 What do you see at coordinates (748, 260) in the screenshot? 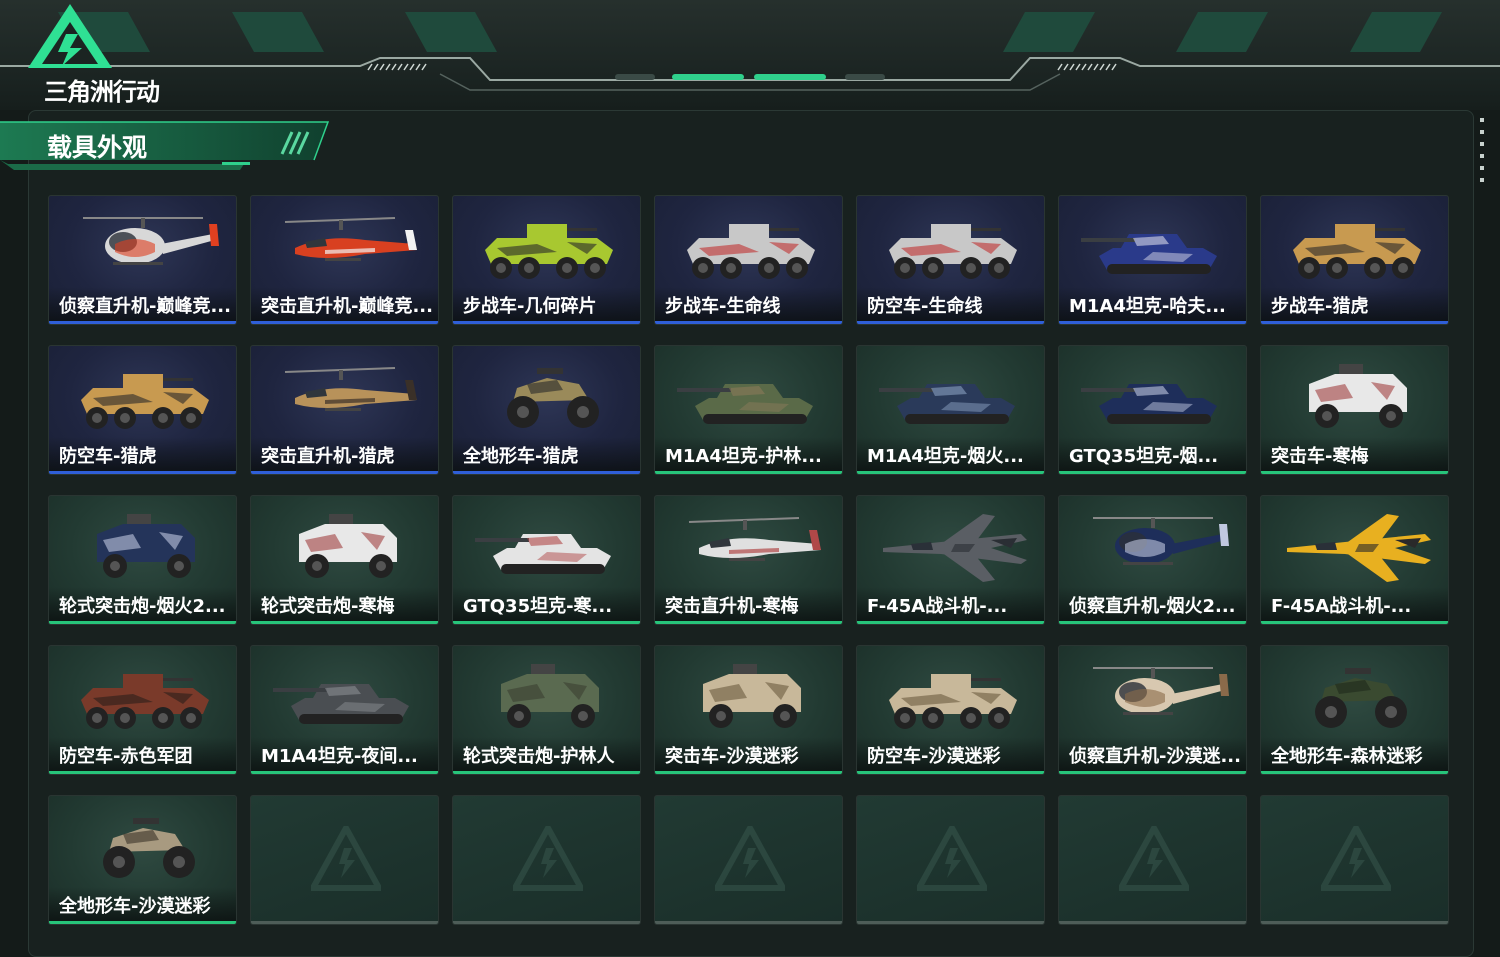
I see `vehicle-skin-card: 步战车-生命线` at bounding box center [748, 260].